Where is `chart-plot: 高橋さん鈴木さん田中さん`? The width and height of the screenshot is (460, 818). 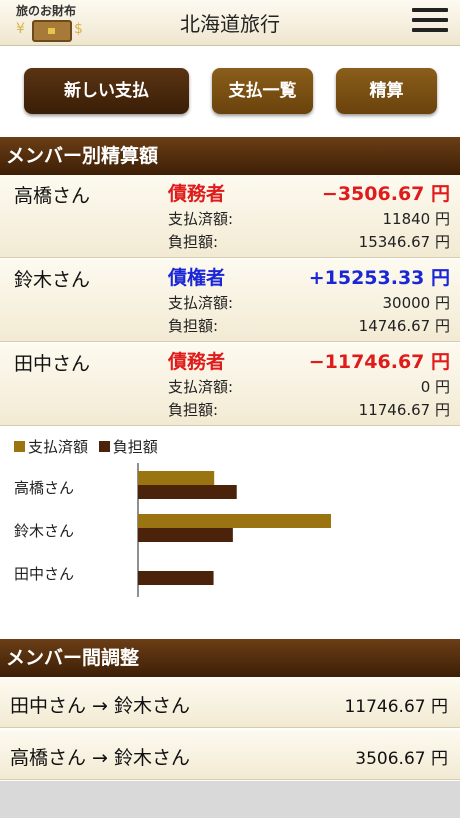
chart-plot: 高橋さん鈴木さん田中さん is located at coordinates (172, 530).